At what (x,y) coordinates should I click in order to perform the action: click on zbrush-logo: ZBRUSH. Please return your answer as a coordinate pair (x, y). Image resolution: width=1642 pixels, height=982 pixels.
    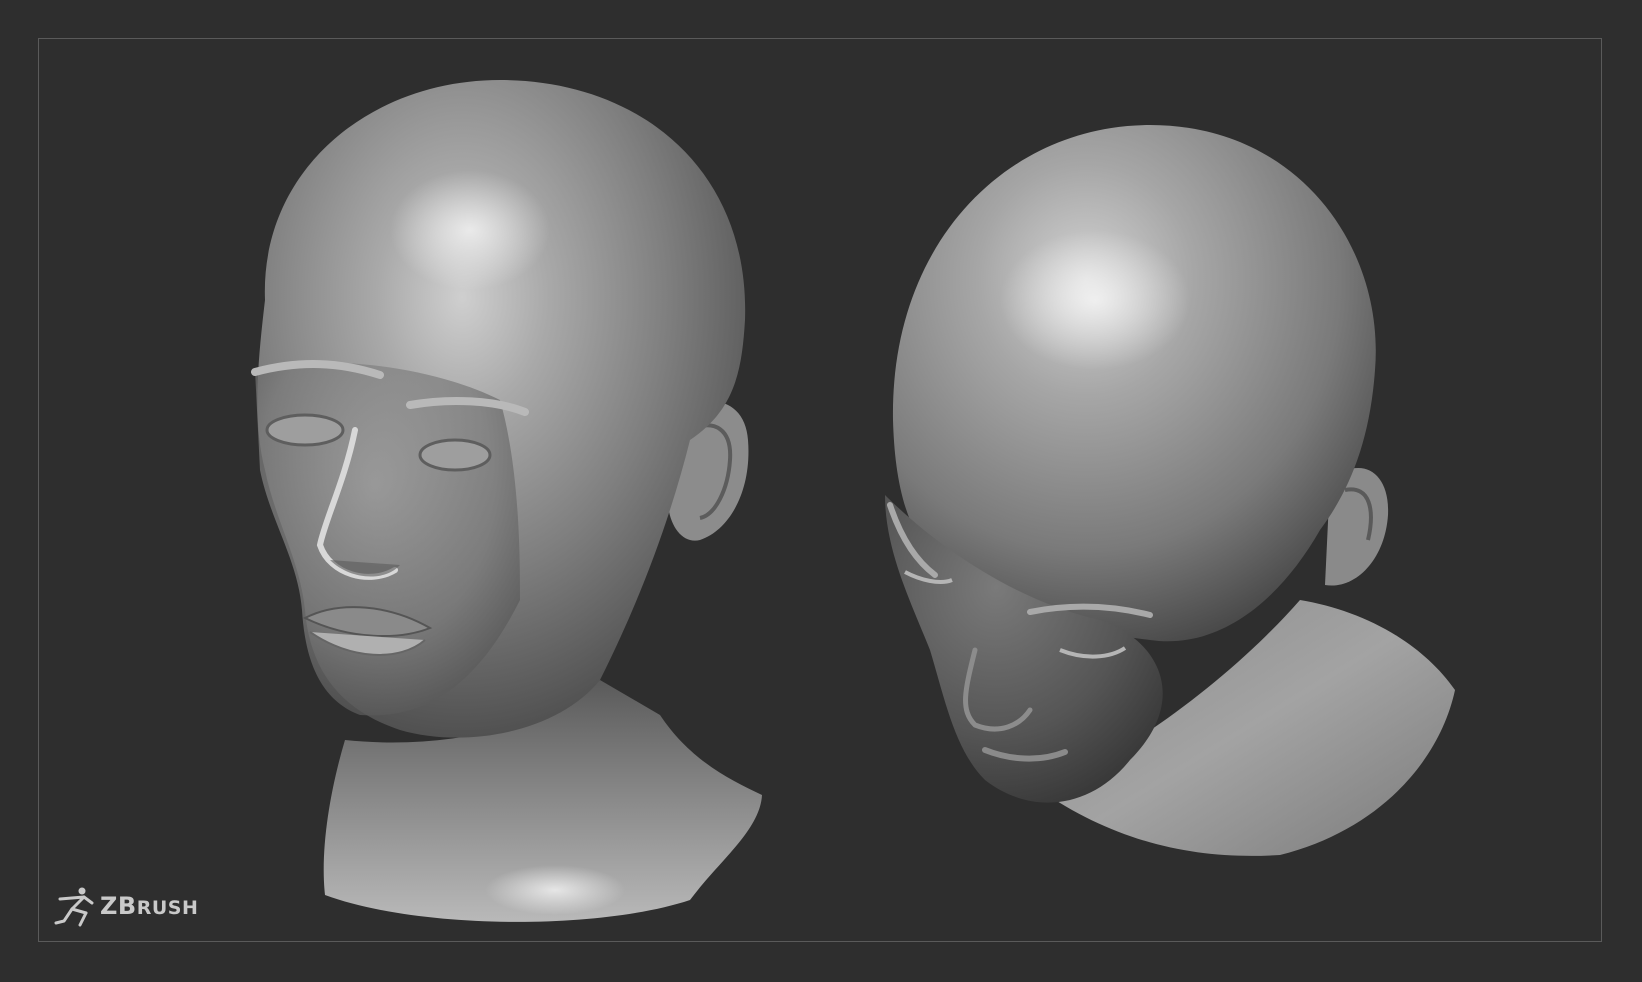
    Looking at the image, I should click on (126, 906).